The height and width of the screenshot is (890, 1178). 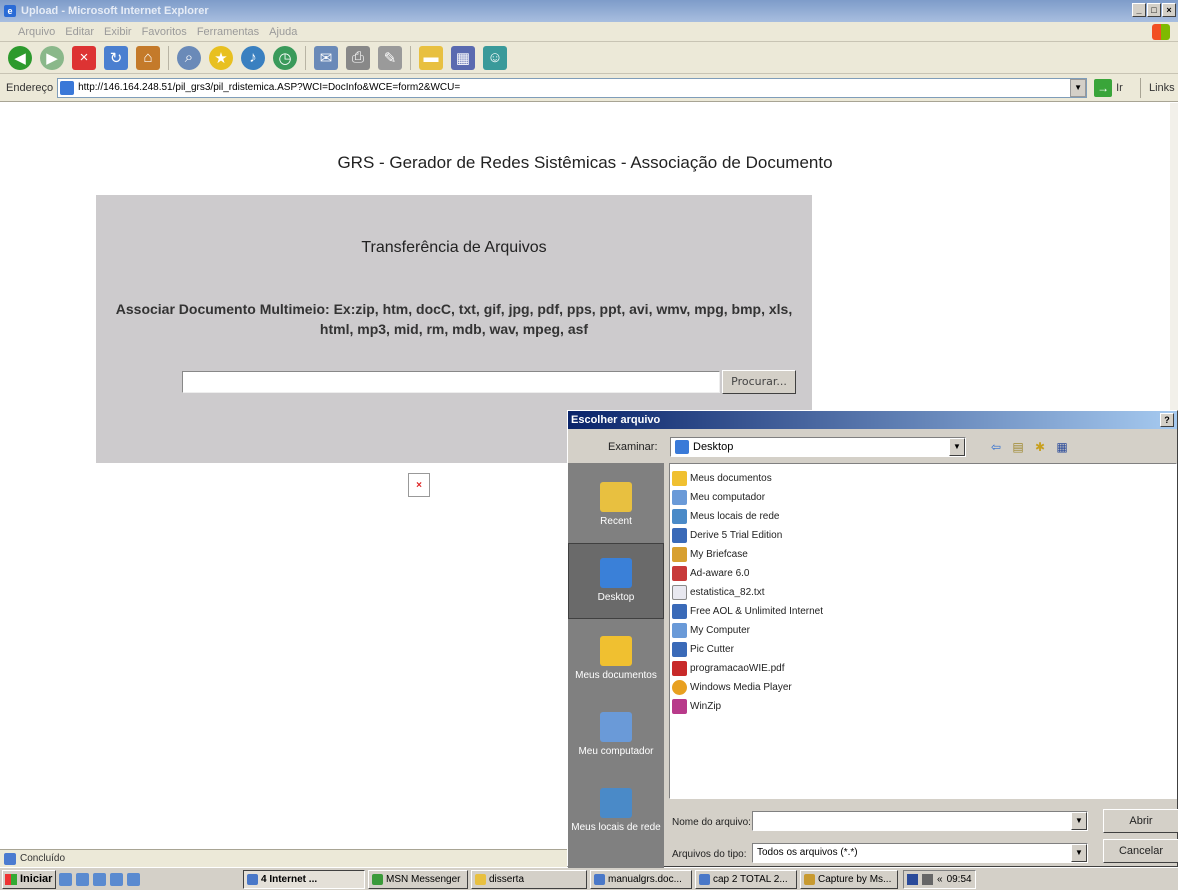 I want to click on messenger-icon: ☺, so click(x=495, y=57).